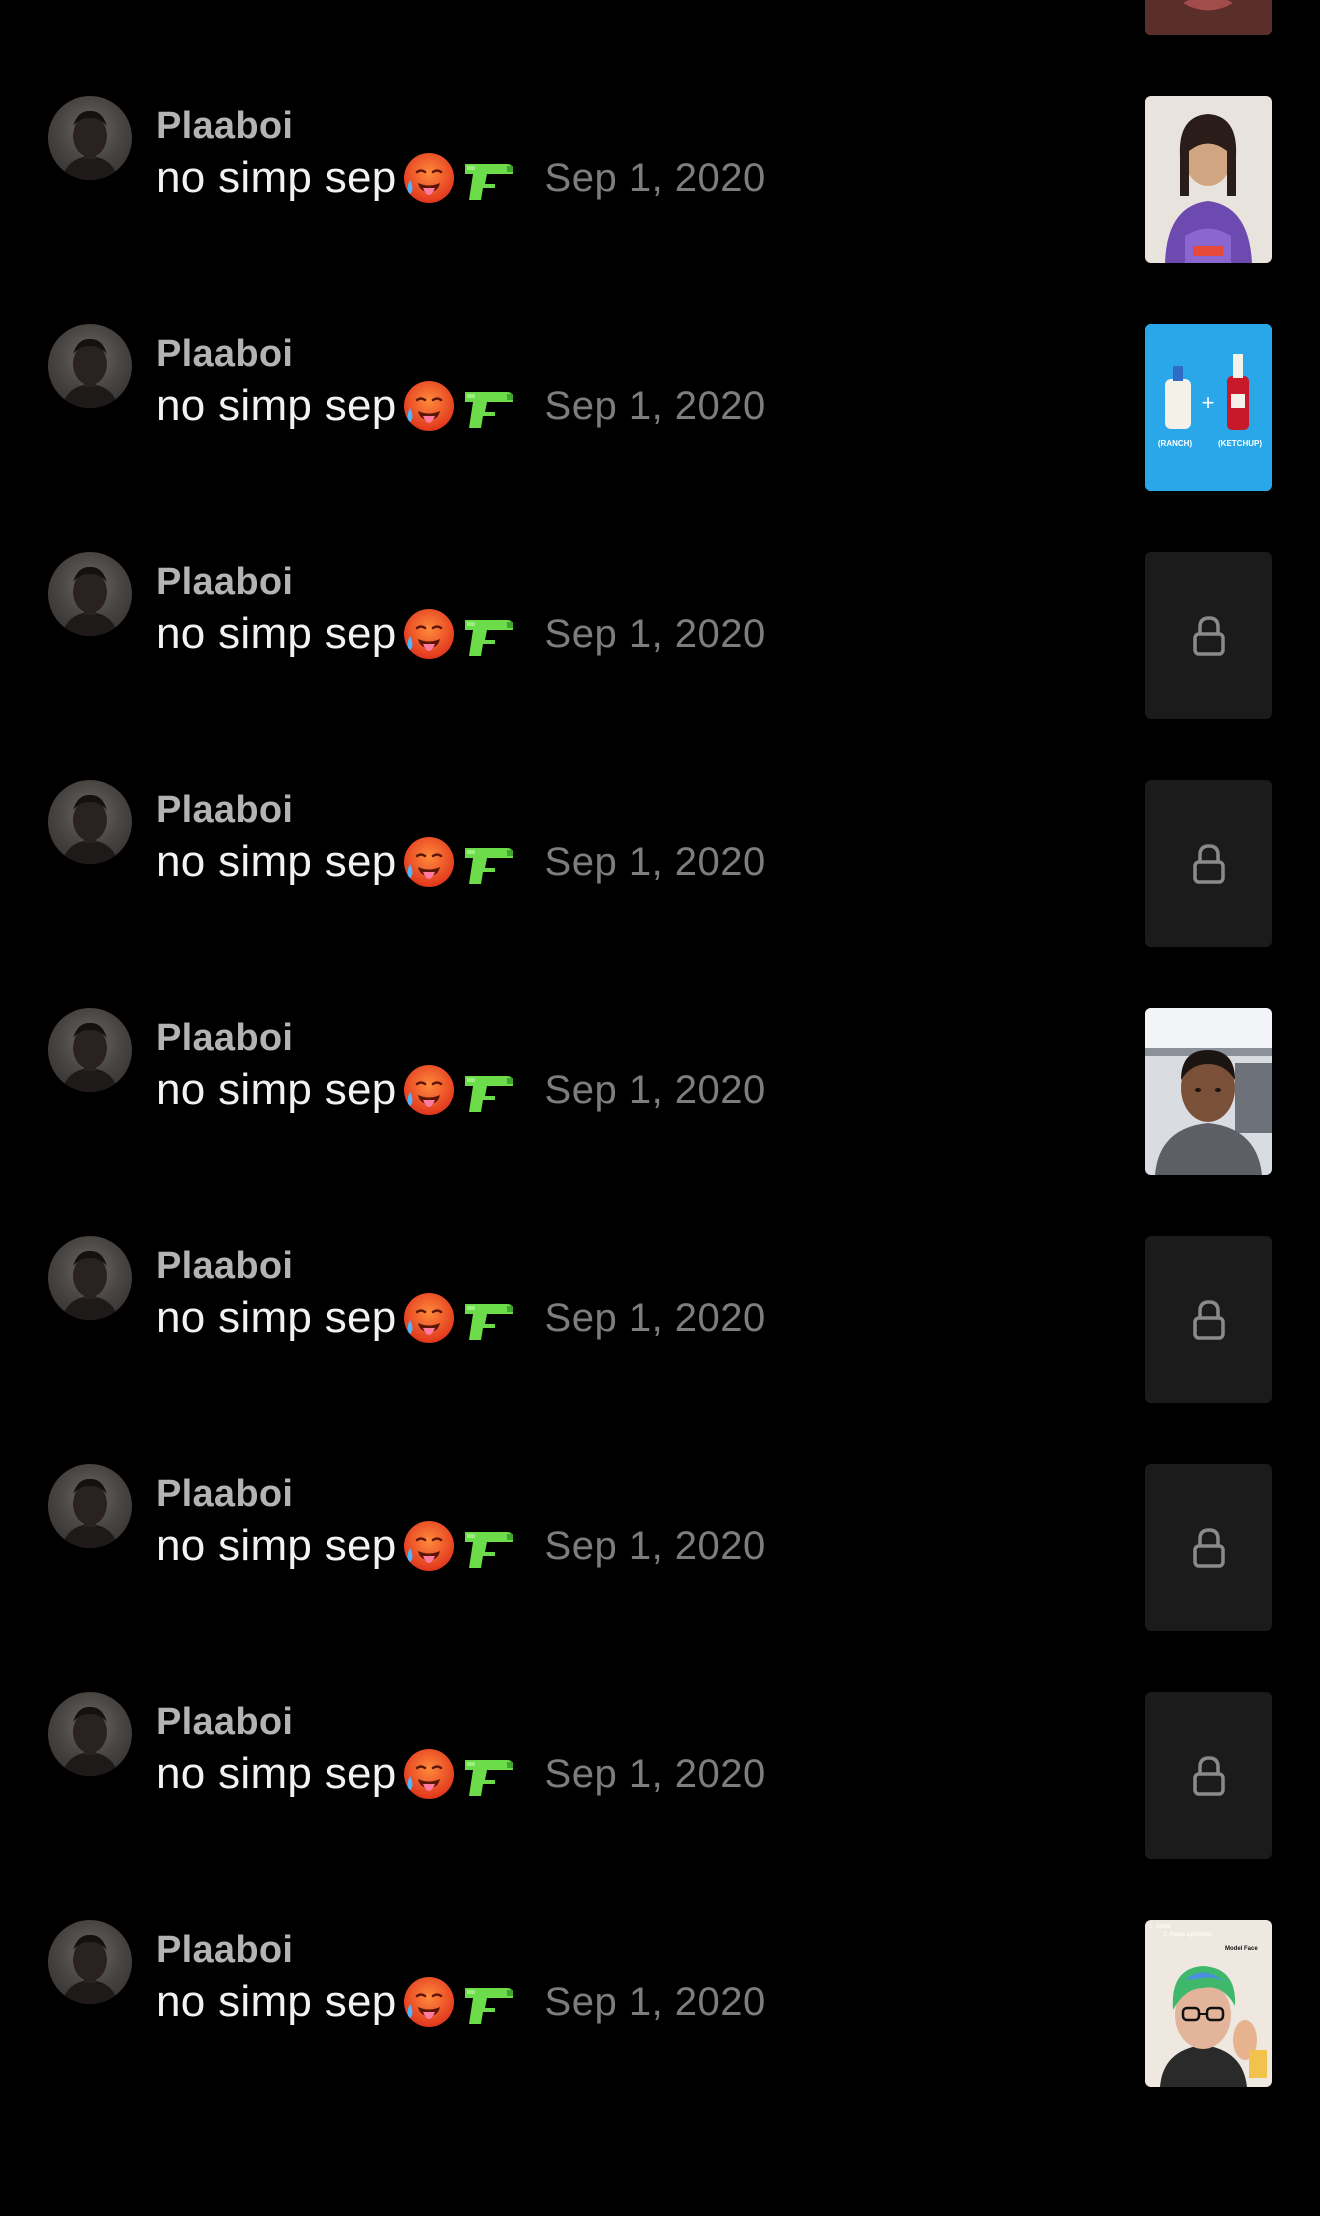 This screenshot has height=2216, width=1320. What do you see at coordinates (1241, 1949) in the screenshot?
I see `thumb-caption-3: Model Face` at bounding box center [1241, 1949].